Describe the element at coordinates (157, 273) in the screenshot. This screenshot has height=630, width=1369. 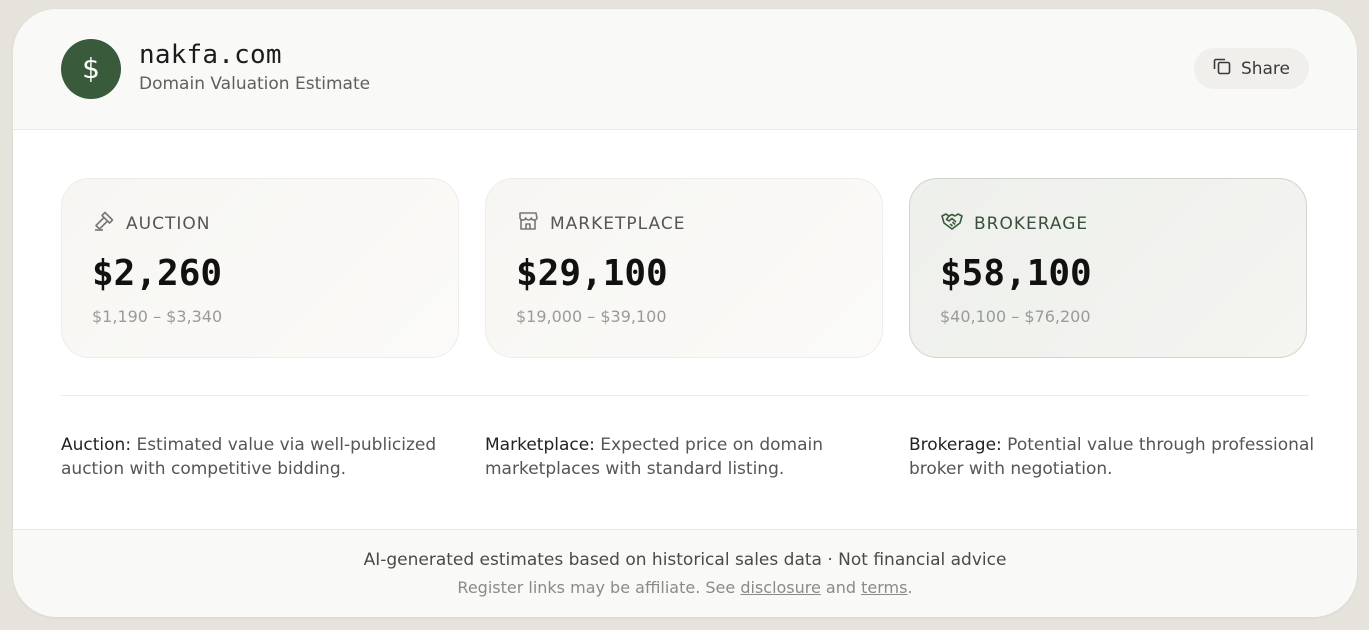
I see `tier-value: $2,260` at that location.